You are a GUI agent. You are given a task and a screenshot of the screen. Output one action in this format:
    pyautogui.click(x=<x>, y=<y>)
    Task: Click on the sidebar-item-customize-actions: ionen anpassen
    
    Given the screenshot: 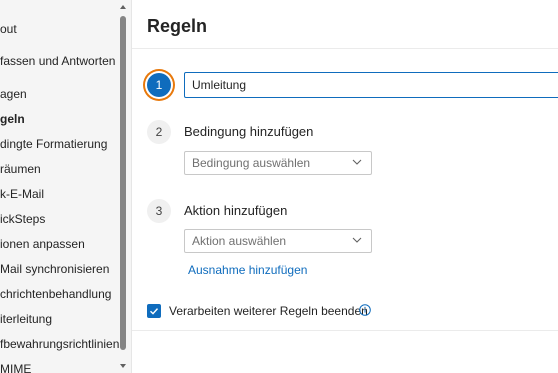 What is the action you would take?
    pyautogui.click(x=61, y=244)
    